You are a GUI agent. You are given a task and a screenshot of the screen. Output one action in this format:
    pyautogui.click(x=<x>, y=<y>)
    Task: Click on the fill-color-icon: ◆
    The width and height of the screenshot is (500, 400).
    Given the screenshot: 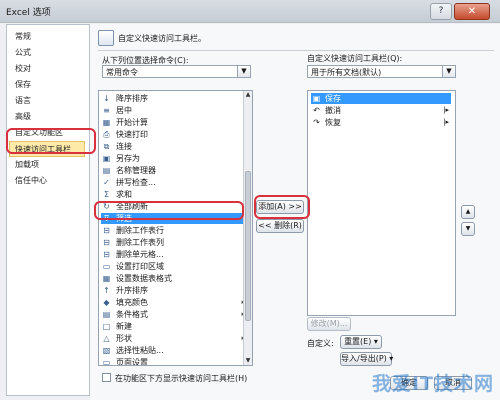 What is the action you would take?
    pyautogui.click(x=106, y=302)
    